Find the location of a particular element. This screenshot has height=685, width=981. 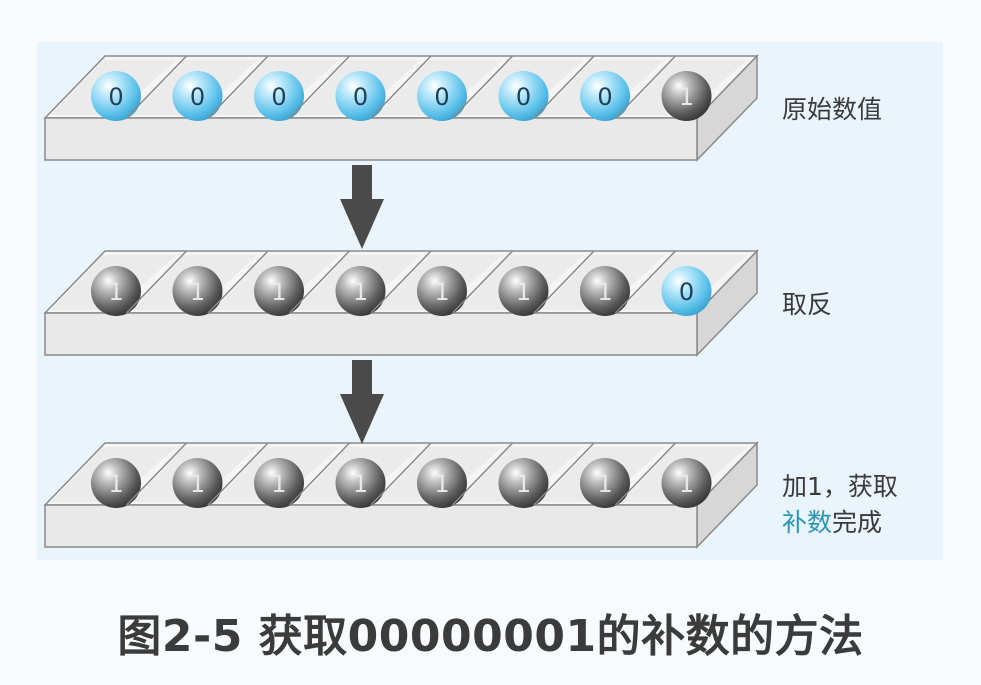

label-text: 原始数值 is located at coordinates (832, 109).